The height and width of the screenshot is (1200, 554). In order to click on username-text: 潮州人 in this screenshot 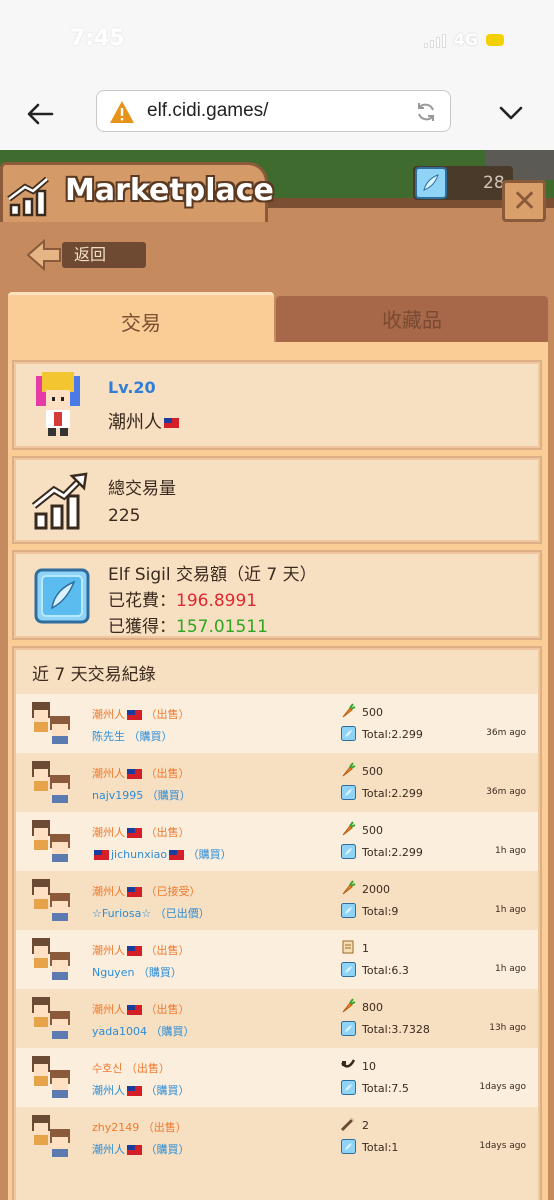, I will do `click(135, 422)`.